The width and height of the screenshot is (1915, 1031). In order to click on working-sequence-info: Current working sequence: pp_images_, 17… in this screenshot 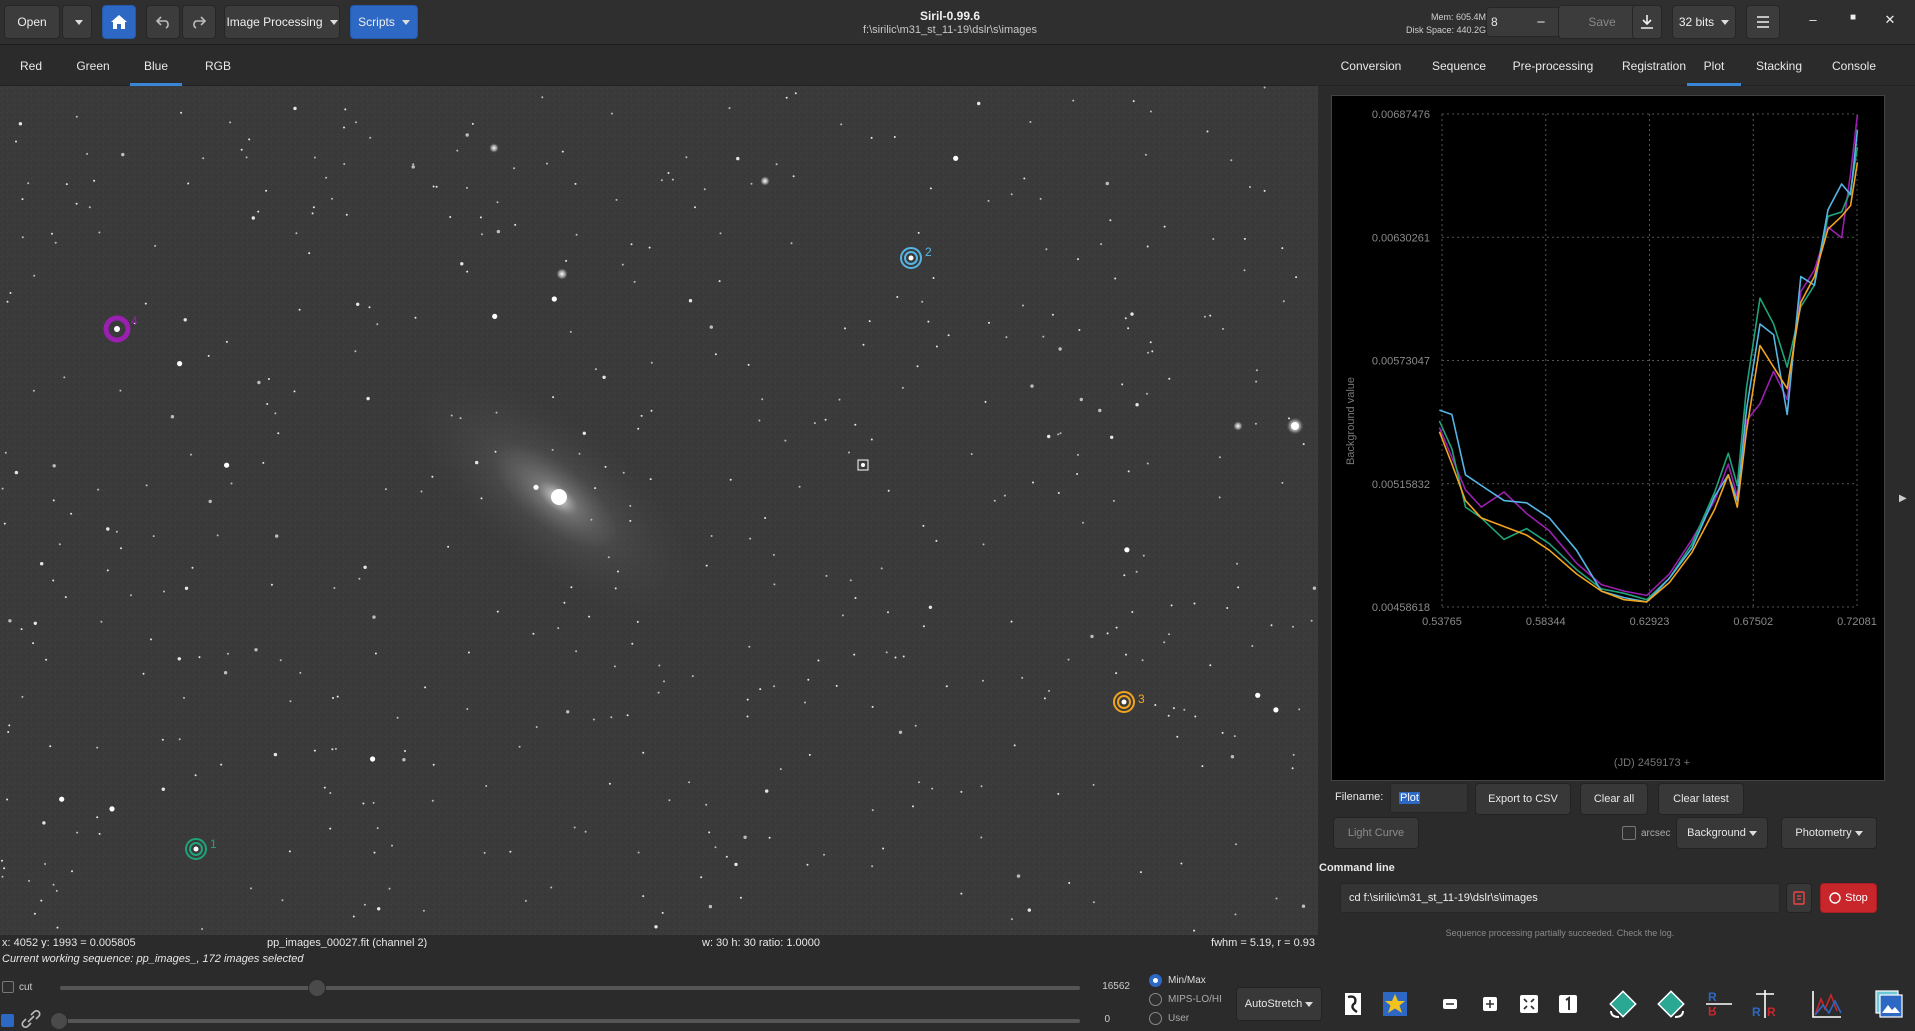, I will do `click(153, 959)`.